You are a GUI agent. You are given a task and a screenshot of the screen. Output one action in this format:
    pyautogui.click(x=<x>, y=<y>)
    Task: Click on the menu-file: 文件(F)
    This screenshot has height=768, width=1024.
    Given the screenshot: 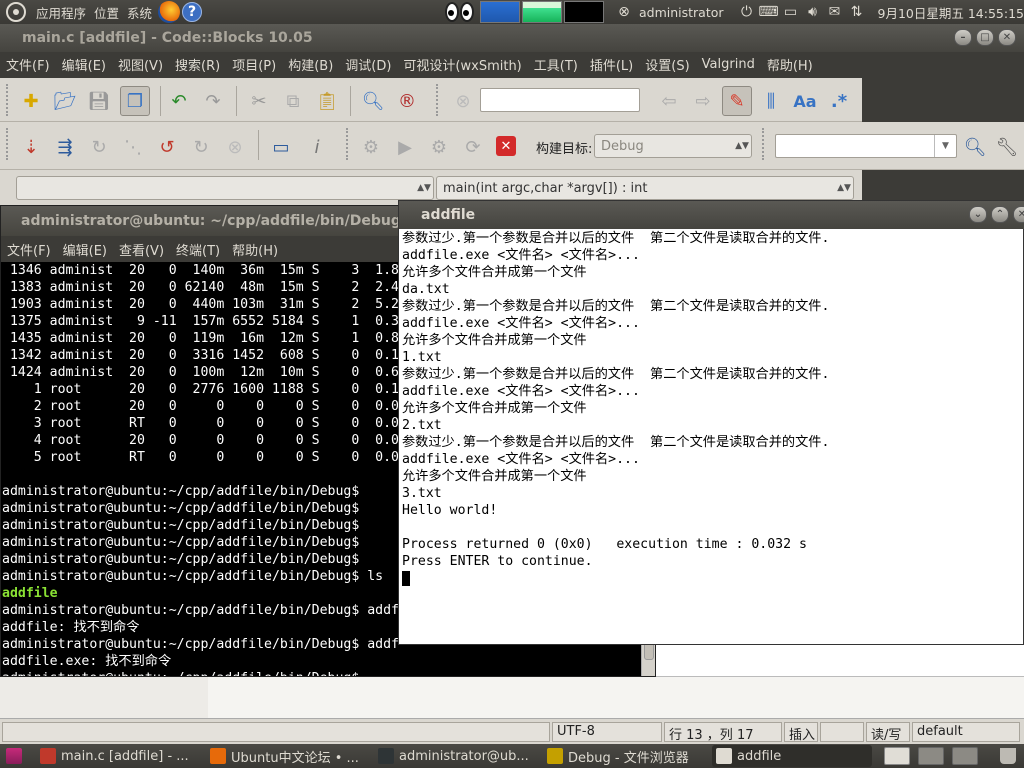 What is the action you would take?
    pyautogui.click(x=28, y=64)
    